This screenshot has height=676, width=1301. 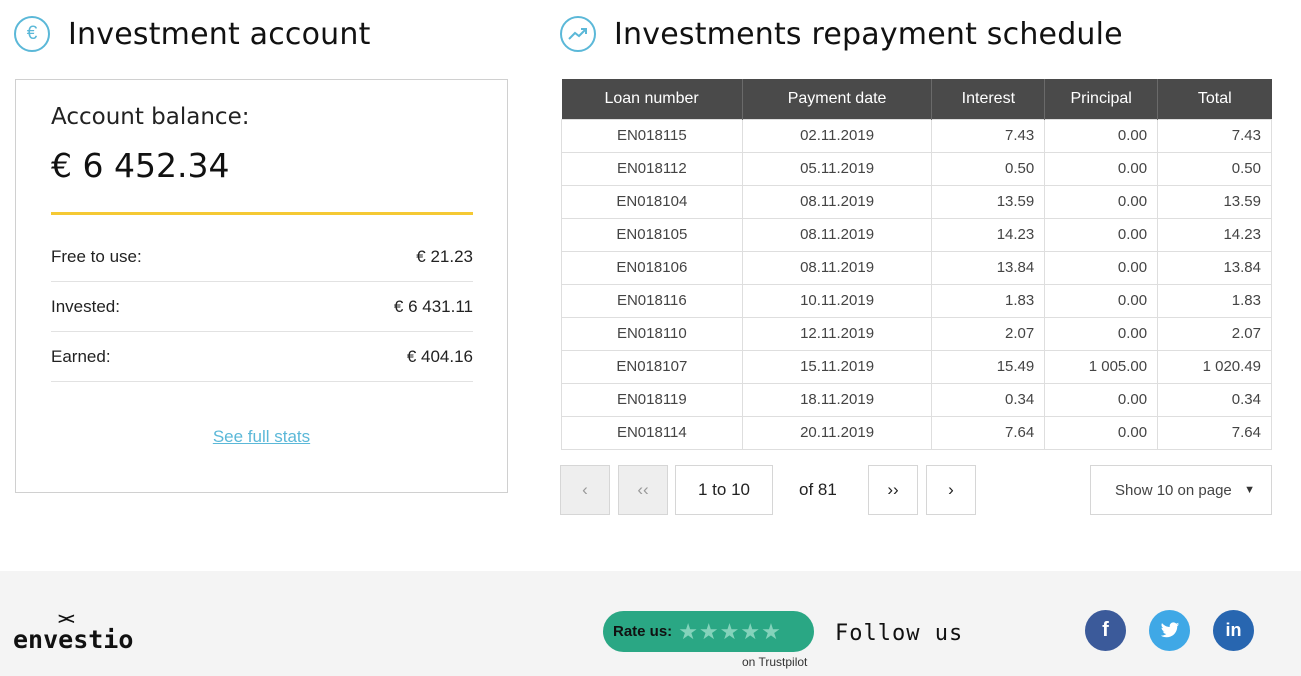 I want to click on repayment-schedule-header: Investments repayment schedule, so click(x=841, y=34).